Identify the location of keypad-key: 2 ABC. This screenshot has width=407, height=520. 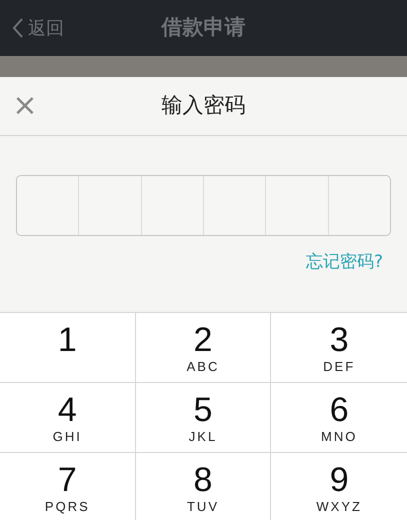
(204, 348).